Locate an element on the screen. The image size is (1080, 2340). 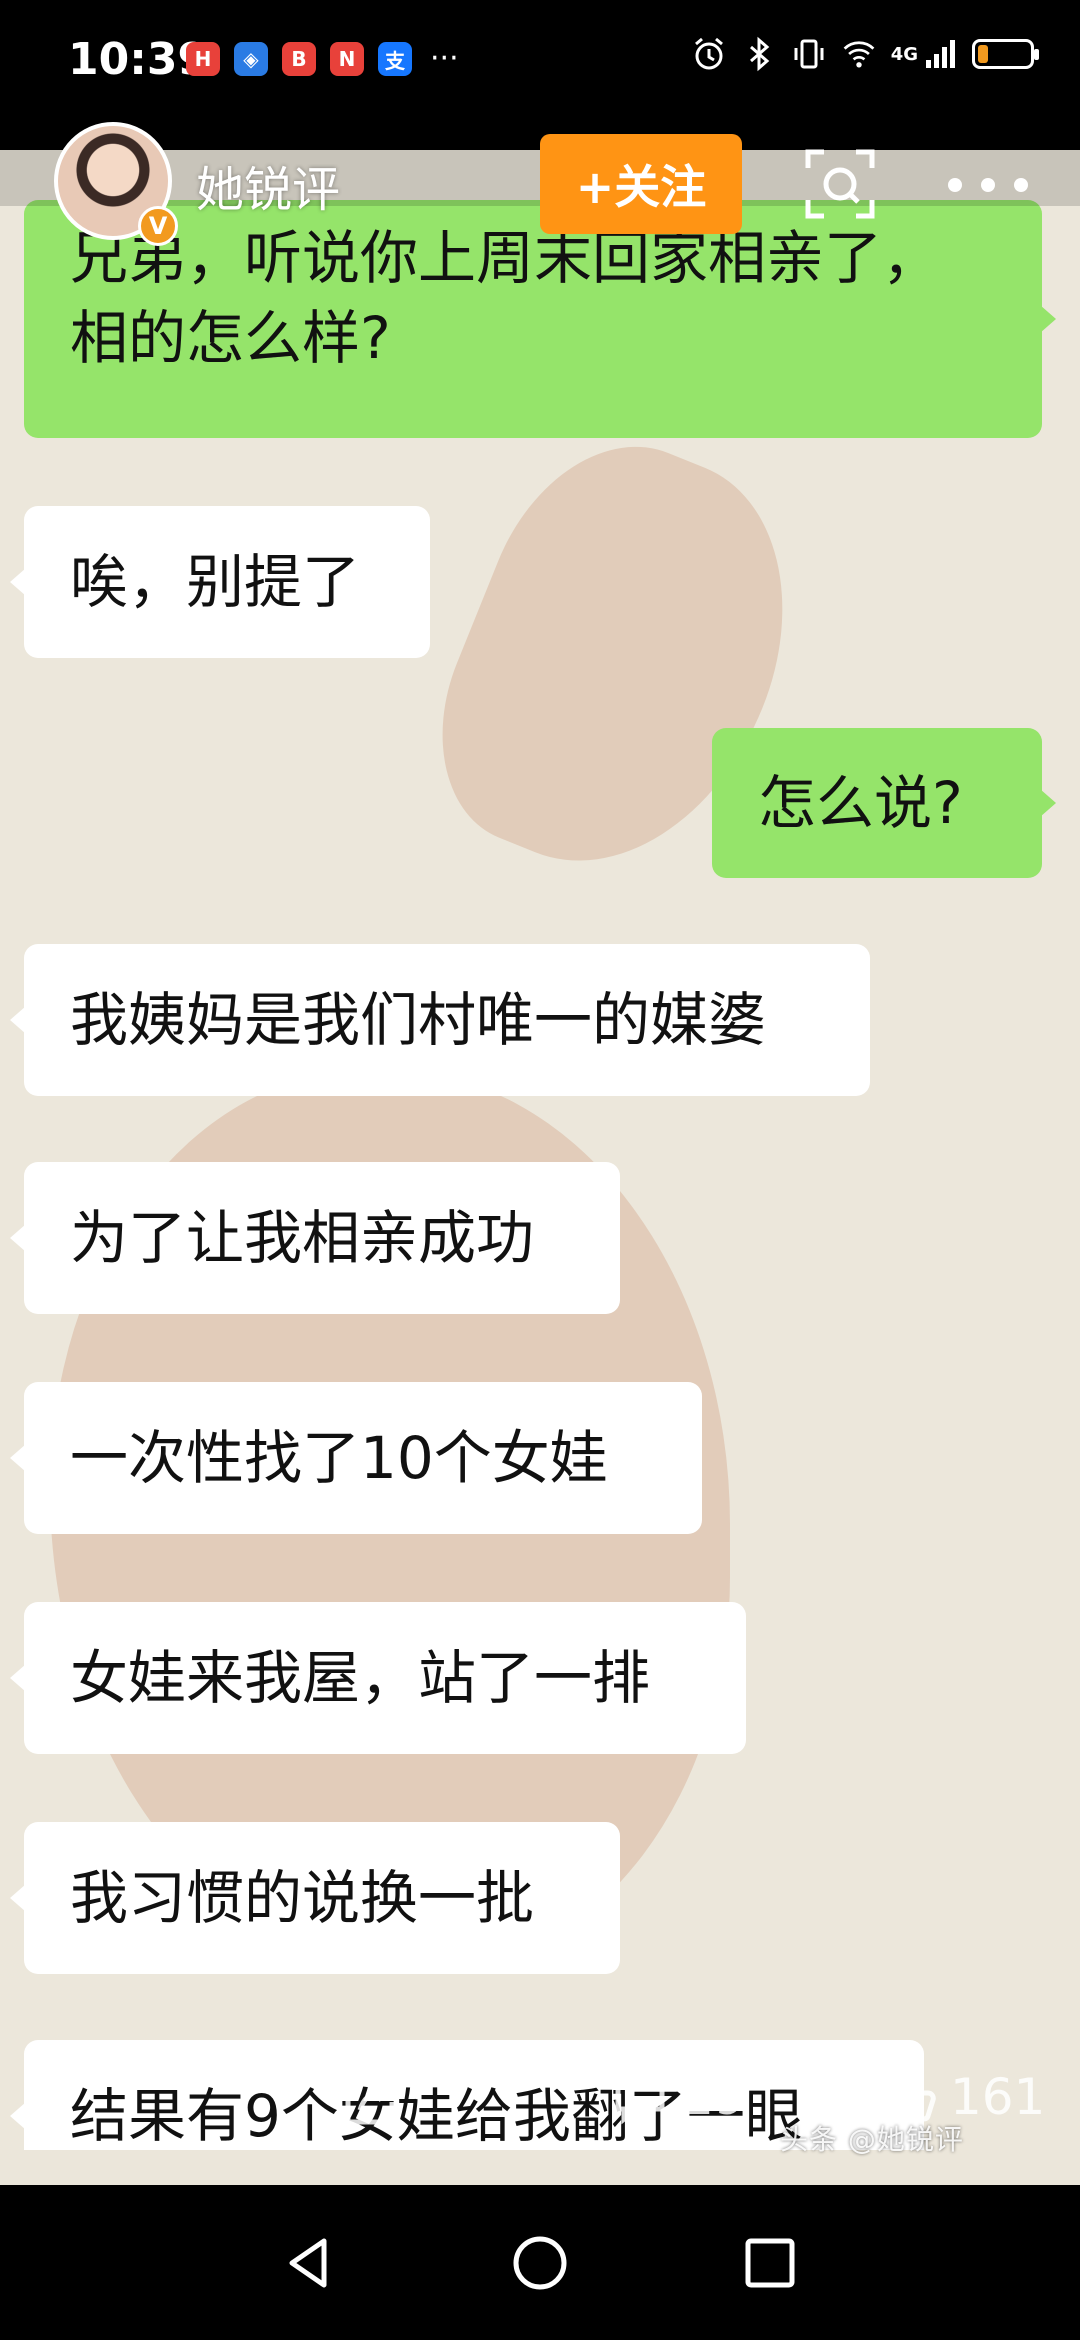
share-icon is located at coordinates (370, 2101).